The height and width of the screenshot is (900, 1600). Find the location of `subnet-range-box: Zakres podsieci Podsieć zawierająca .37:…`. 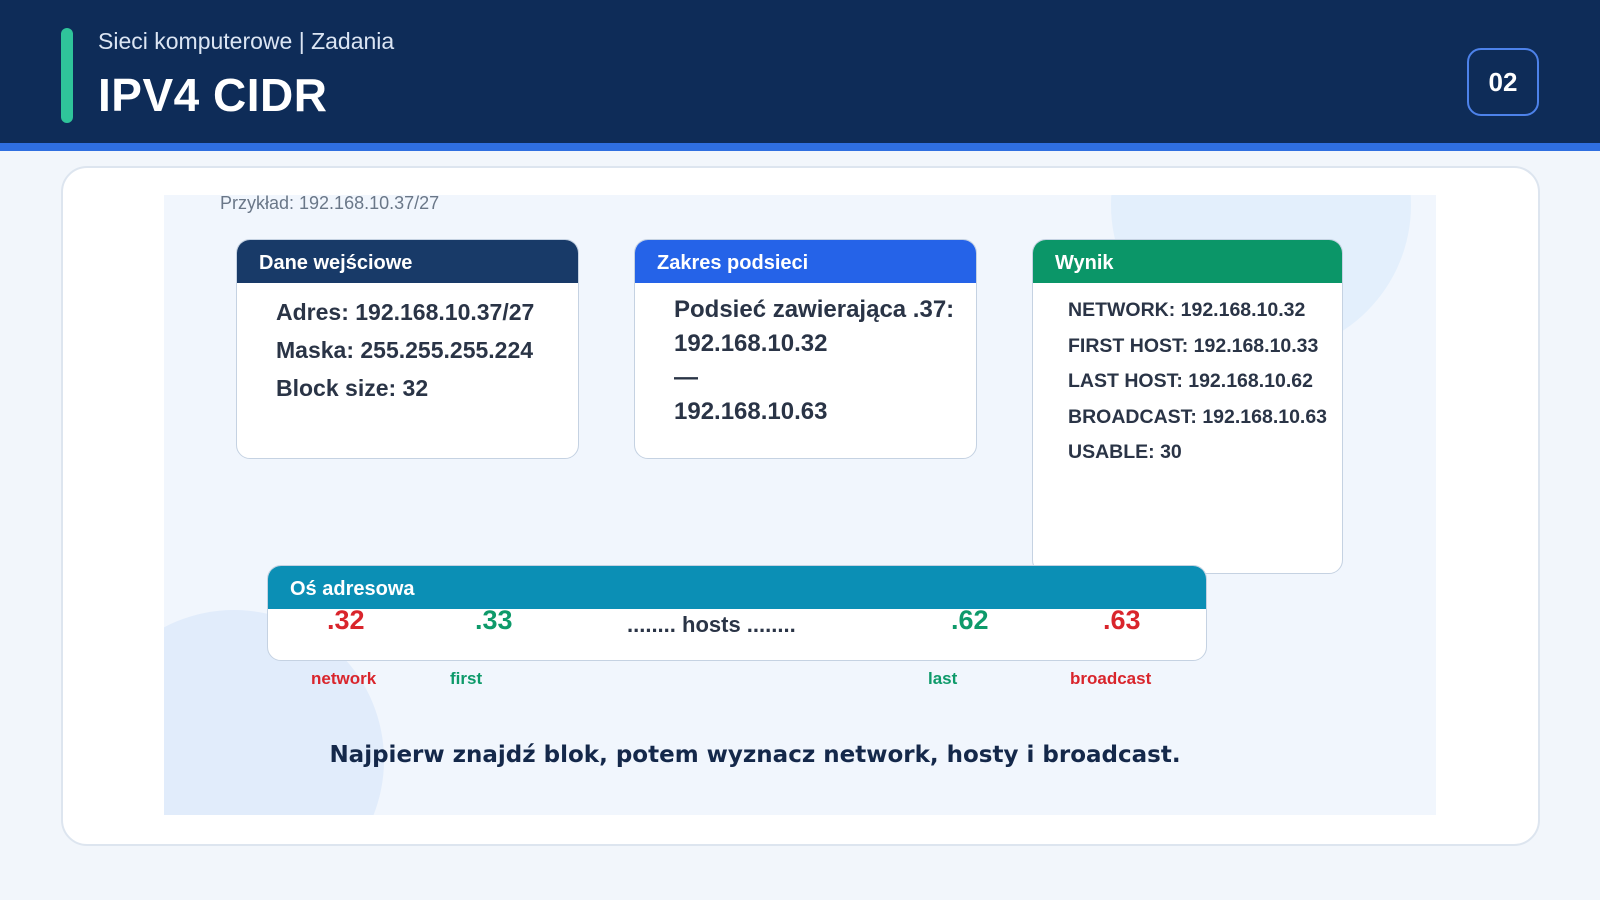

subnet-range-box: Zakres podsieci Podsieć zawierająca .37:… is located at coordinates (805, 349).